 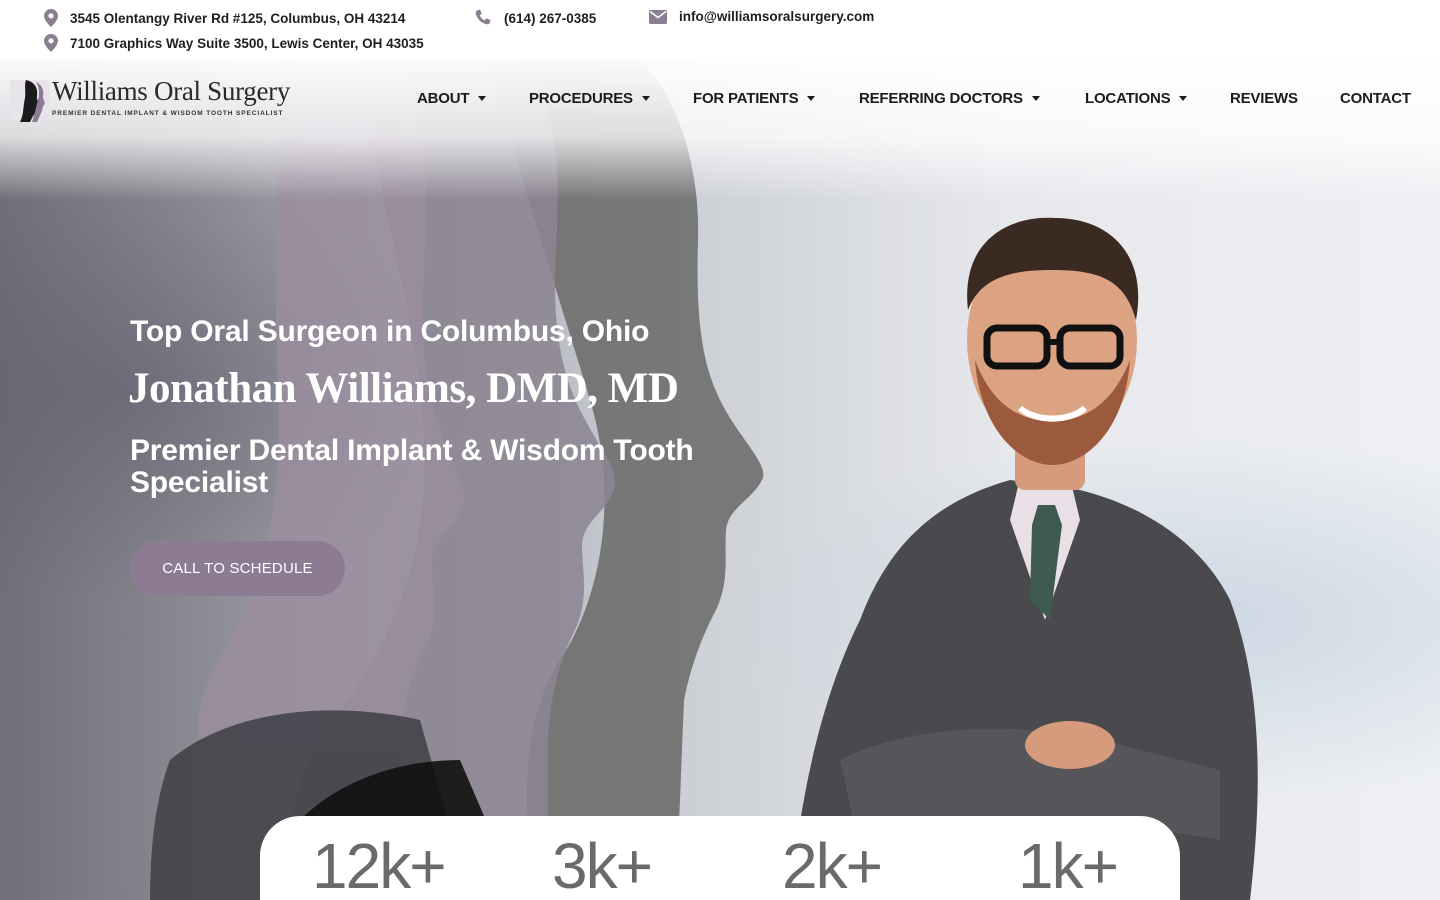 I want to click on hero-eyebrow: Top Oral Surgeon in Columbus, Ohio, so click(x=390, y=331).